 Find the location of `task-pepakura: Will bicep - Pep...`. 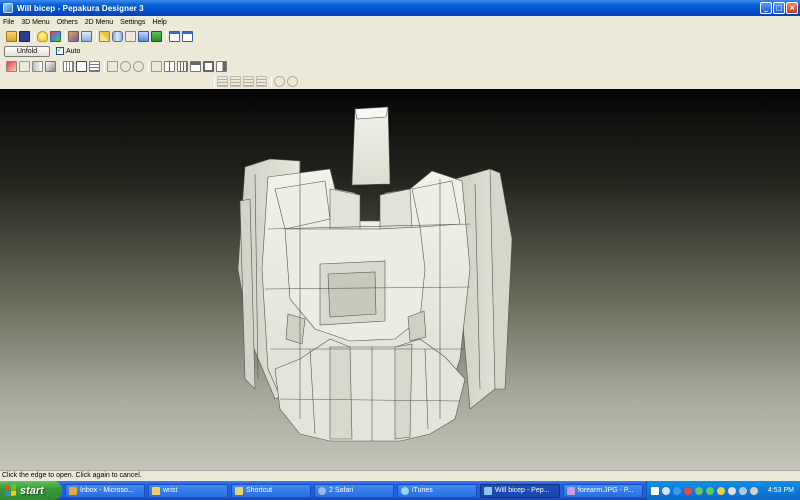

task-pepakura: Will bicep - Pep... is located at coordinates (520, 490).